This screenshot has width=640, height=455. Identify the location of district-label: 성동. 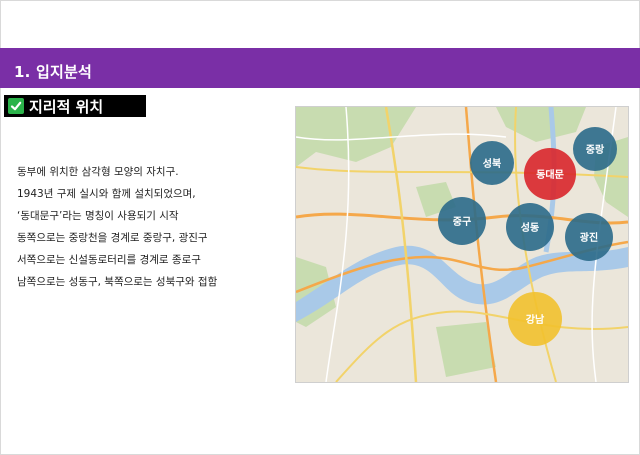
(530, 227).